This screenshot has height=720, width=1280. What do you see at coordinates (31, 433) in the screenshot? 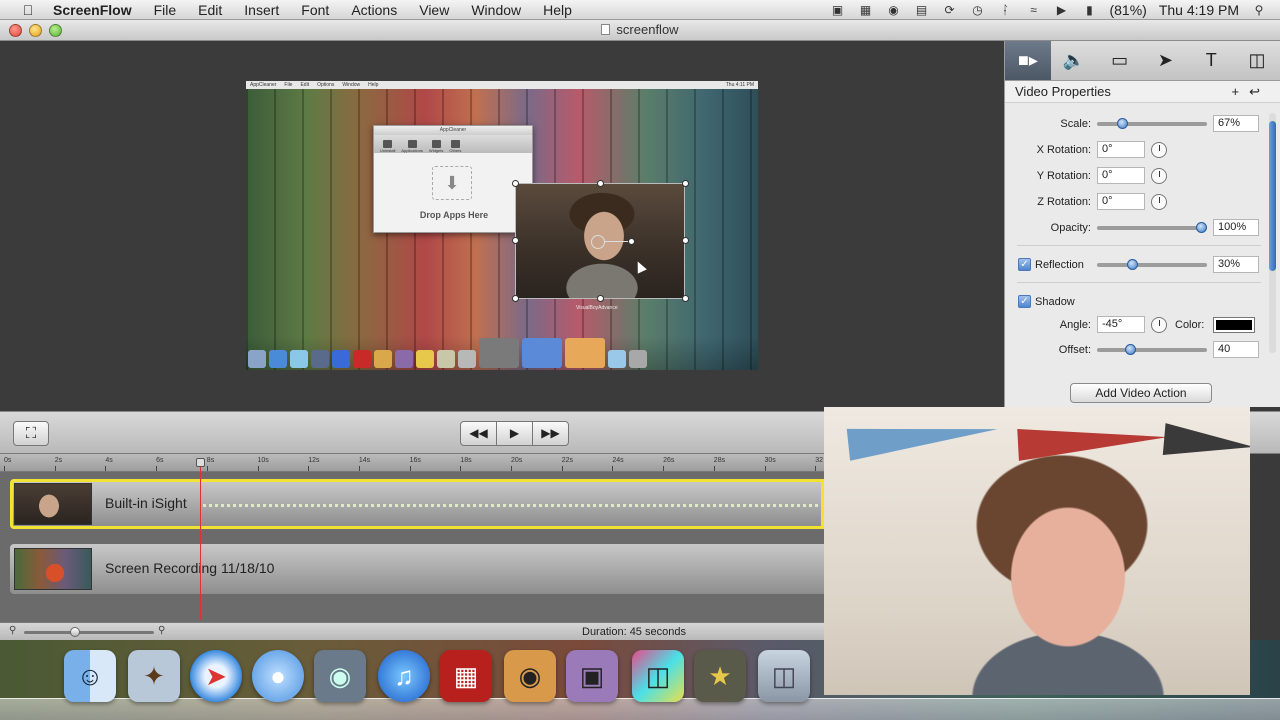
I see `crop-icon: ⛶` at bounding box center [31, 433].